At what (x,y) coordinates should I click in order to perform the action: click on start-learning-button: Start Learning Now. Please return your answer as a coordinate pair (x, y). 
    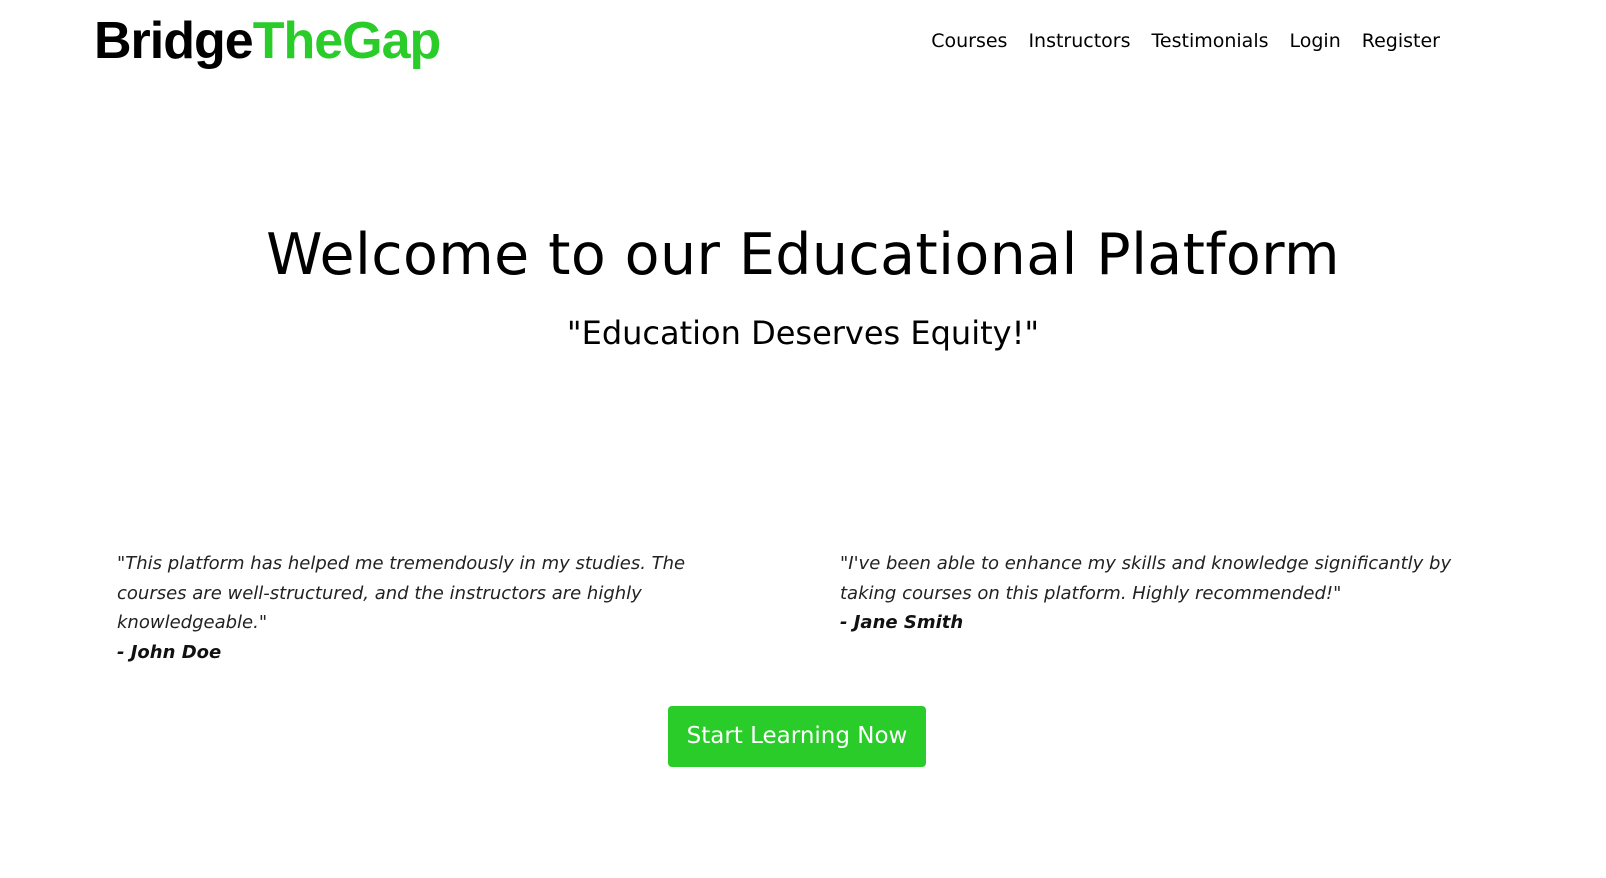
    Looking at the image, I should click on (797, 736).